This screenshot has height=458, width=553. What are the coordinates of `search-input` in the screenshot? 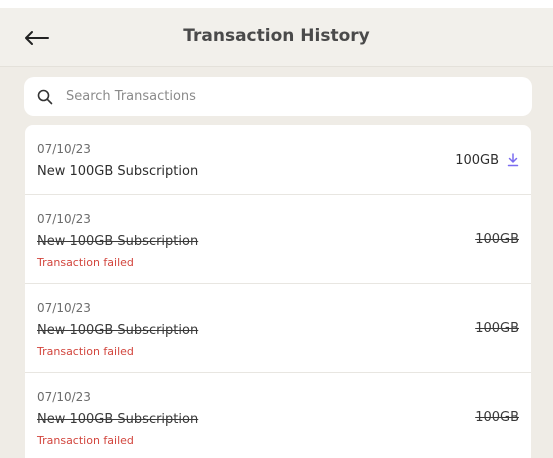 It's located at (286, 96).